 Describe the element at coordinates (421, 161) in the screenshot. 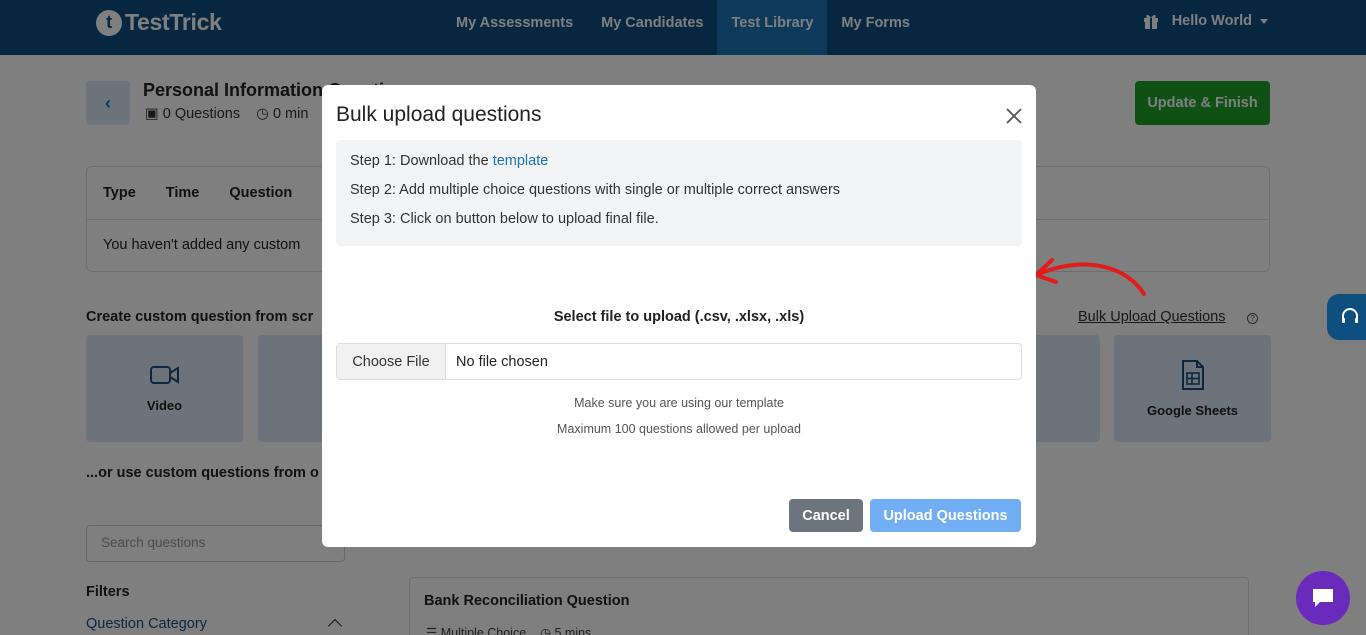

I see `step-1-text: Step 1: Download the` at that location.